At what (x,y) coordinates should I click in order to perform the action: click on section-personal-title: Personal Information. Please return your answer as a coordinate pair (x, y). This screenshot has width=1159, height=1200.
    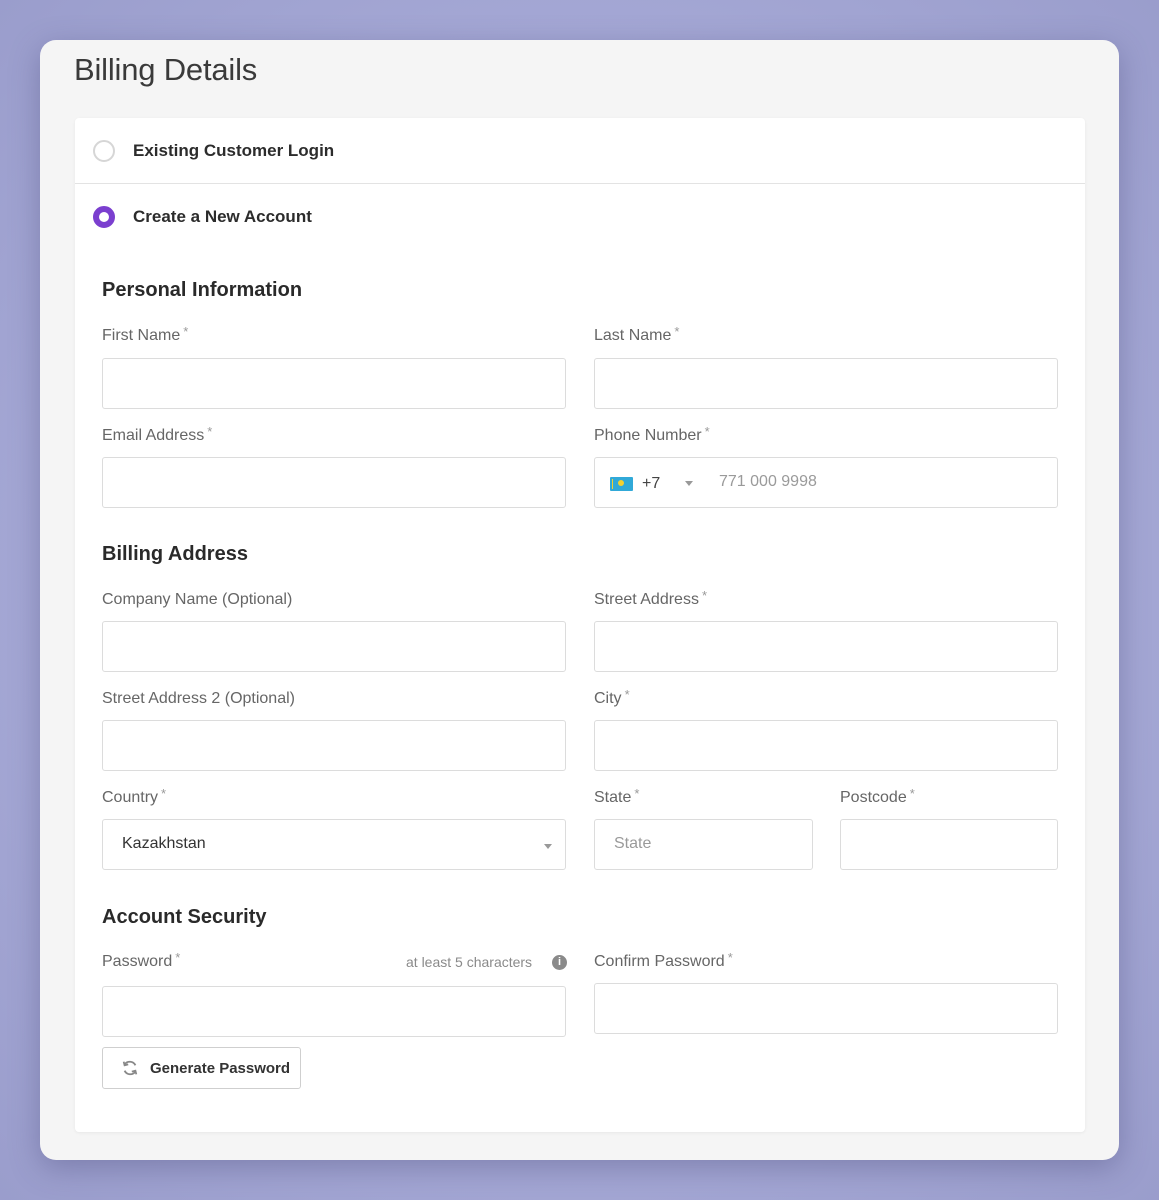
    Looking at the image, I should click on (202, 290).